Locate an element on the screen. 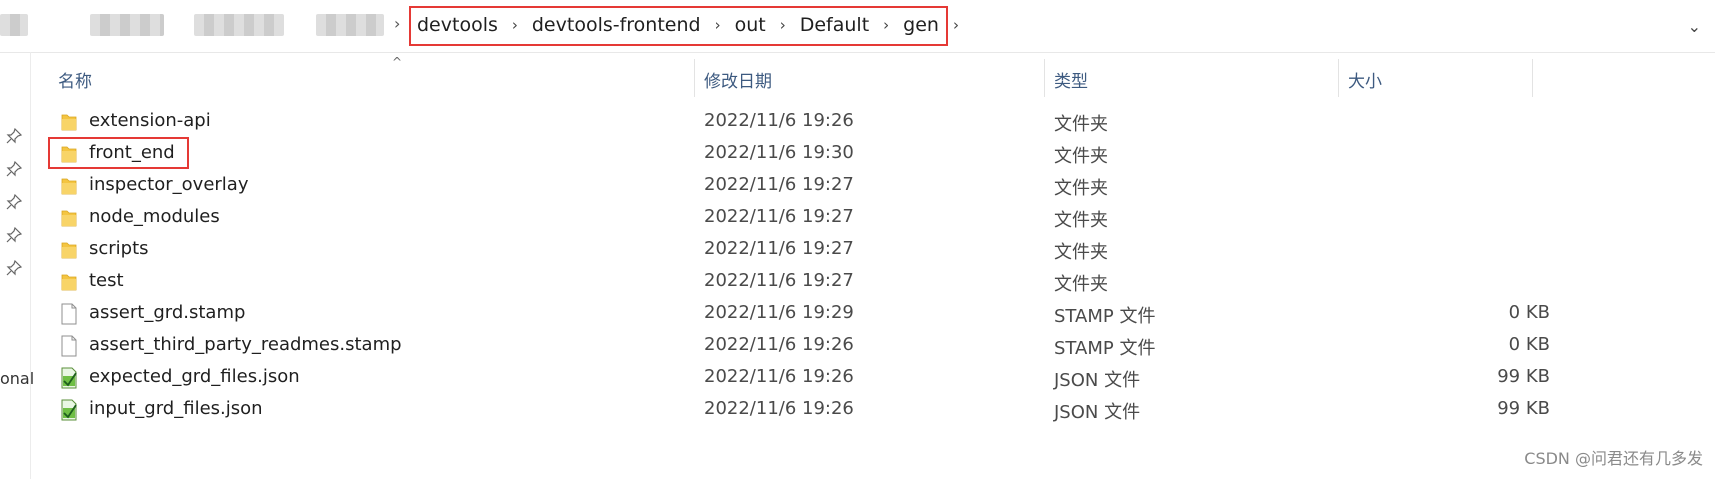  file-name: scripts is located at coordinates (119, 248).